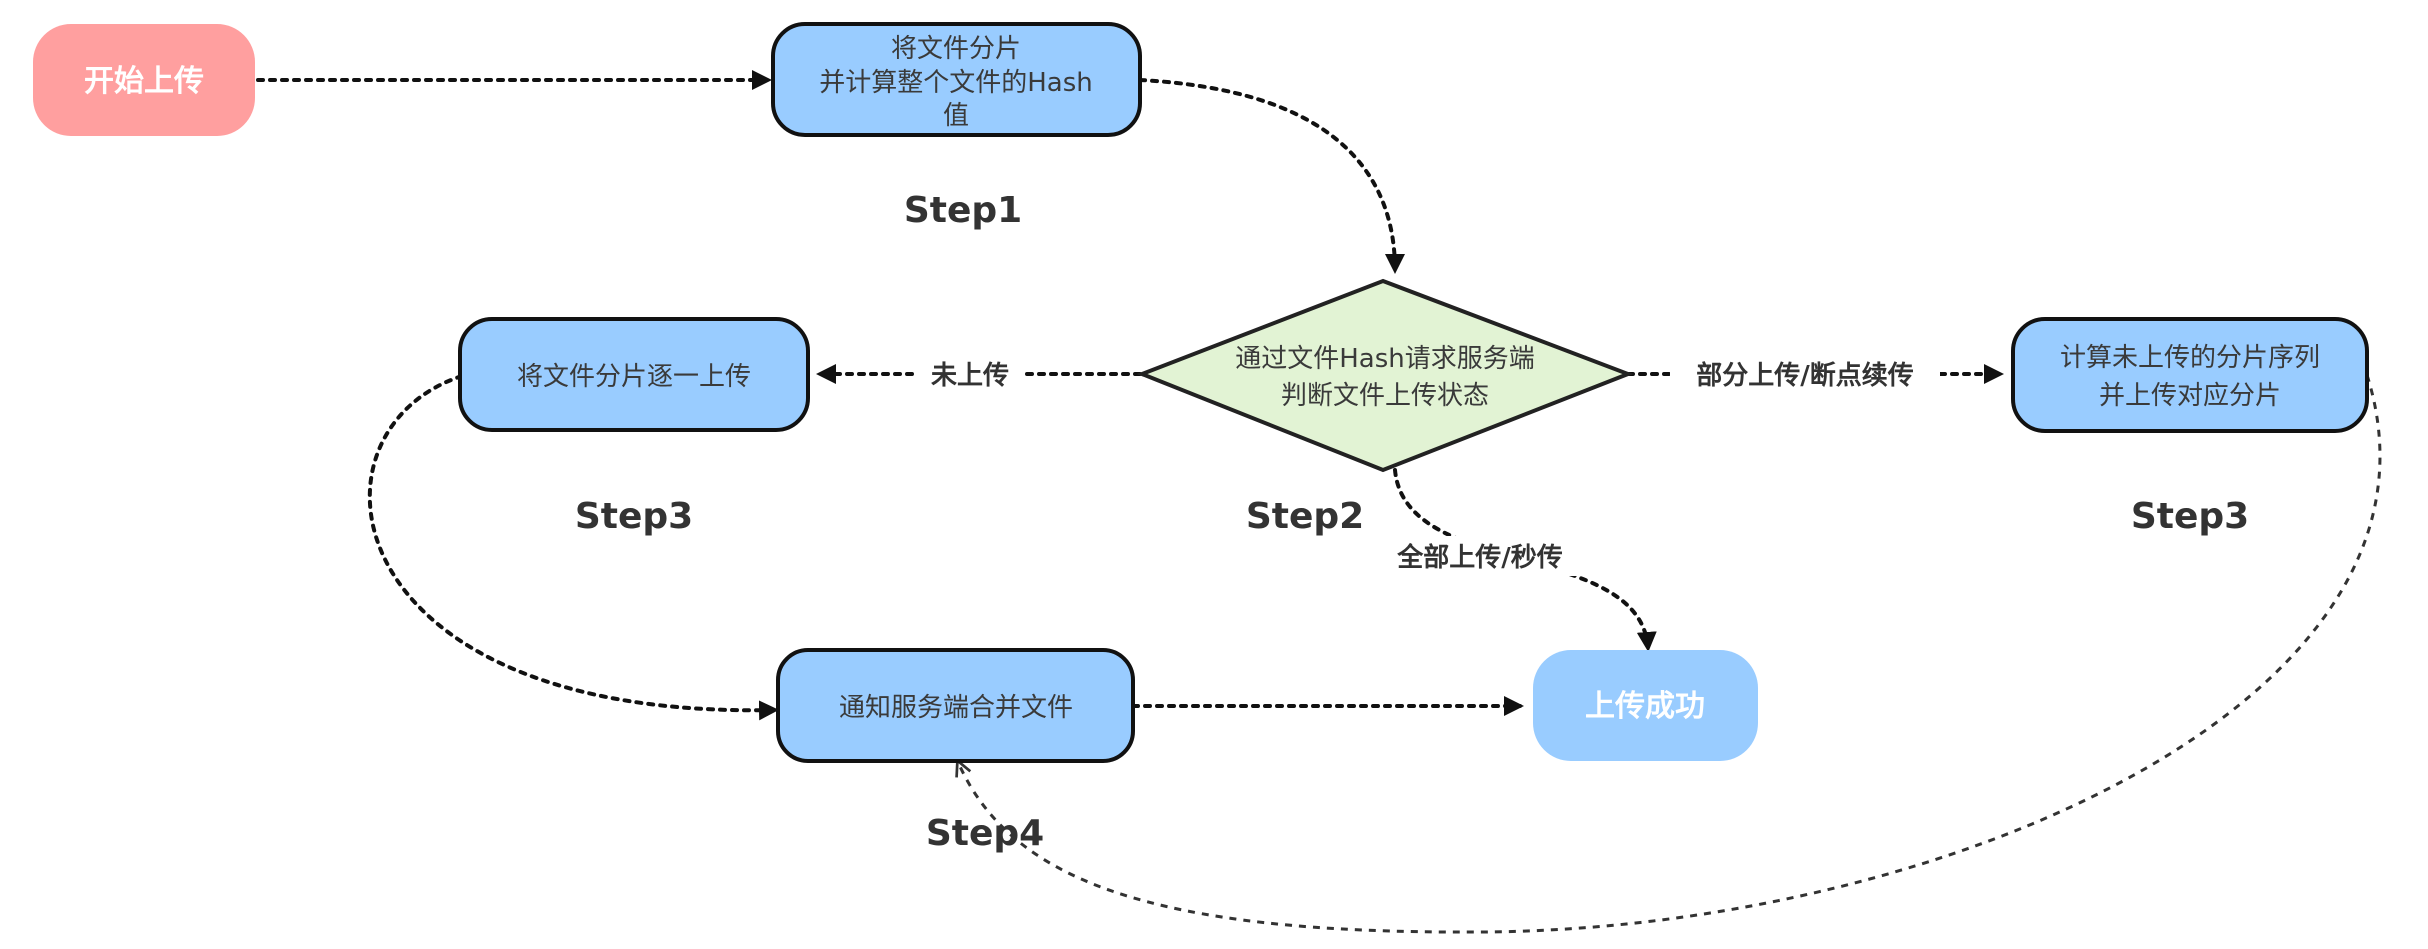  I want to click on step1-label: Step1, so click(963, 210).